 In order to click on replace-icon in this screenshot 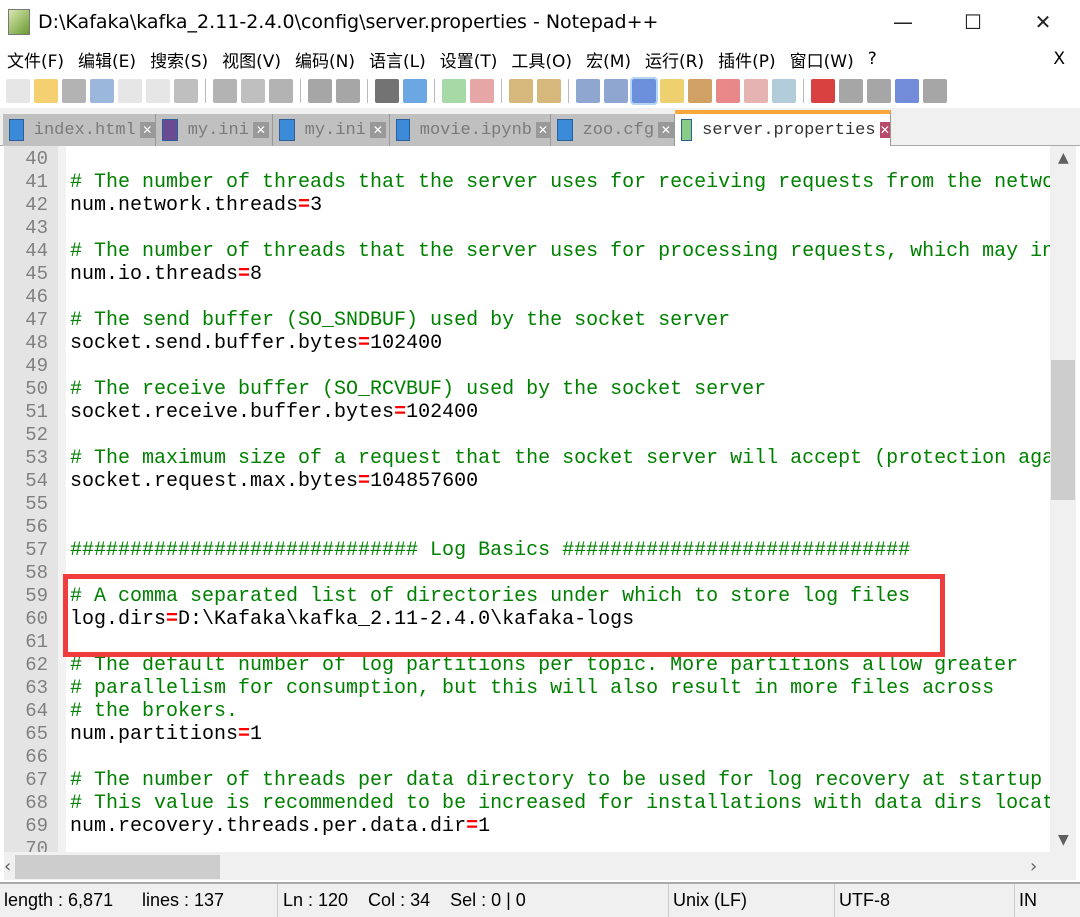, I will do `click(415, 91)`.